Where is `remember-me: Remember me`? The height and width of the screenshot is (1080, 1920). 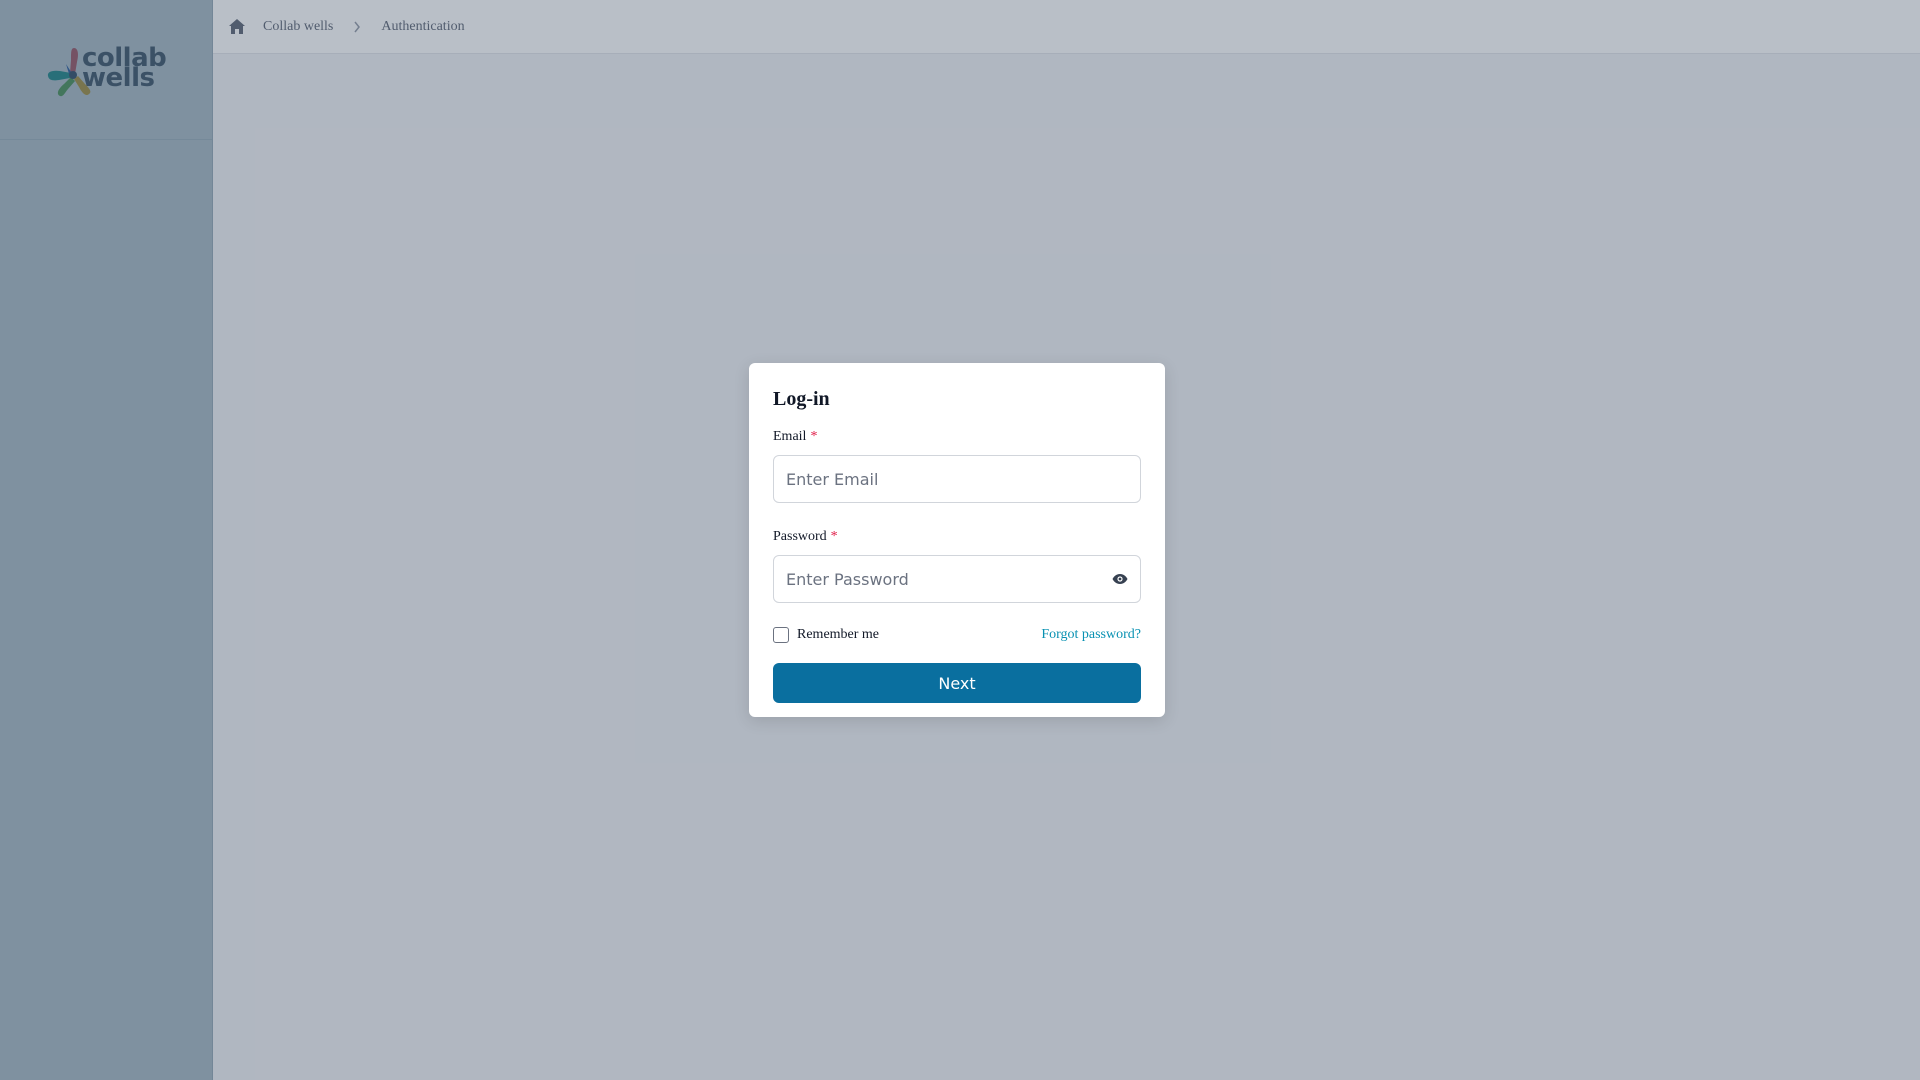 remember-me: Remember me is located at coordinates (826, 635).